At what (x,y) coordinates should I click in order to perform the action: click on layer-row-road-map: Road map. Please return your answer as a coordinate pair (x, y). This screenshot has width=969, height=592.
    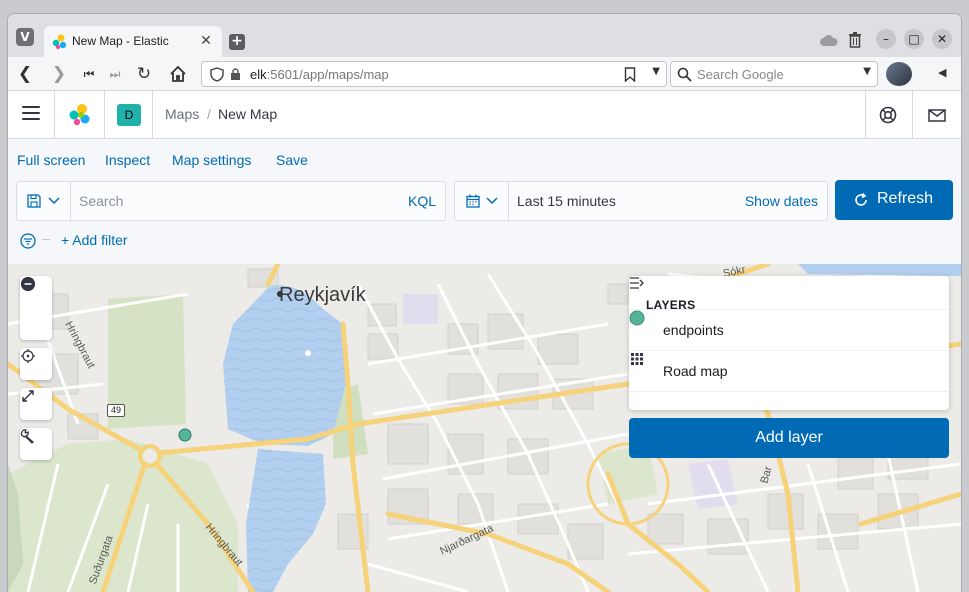
    Looking at the image, I should click on (789, 370).